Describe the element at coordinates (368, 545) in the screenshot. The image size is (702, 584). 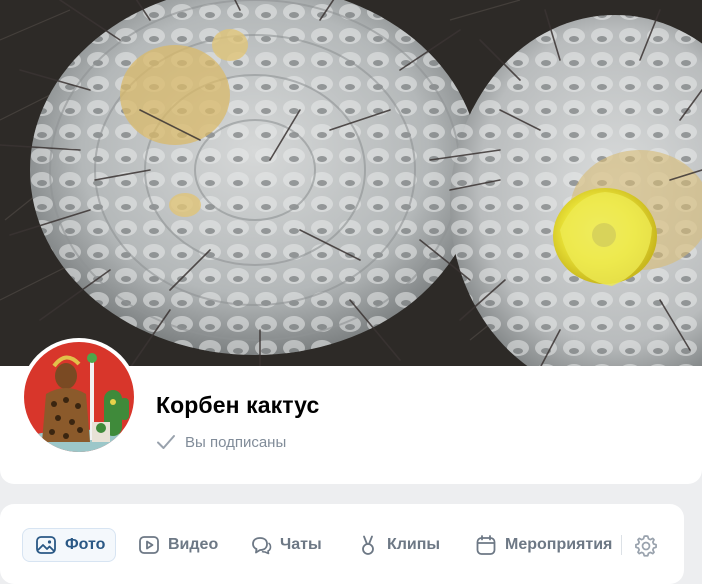
I see `clips-icon` at that location.